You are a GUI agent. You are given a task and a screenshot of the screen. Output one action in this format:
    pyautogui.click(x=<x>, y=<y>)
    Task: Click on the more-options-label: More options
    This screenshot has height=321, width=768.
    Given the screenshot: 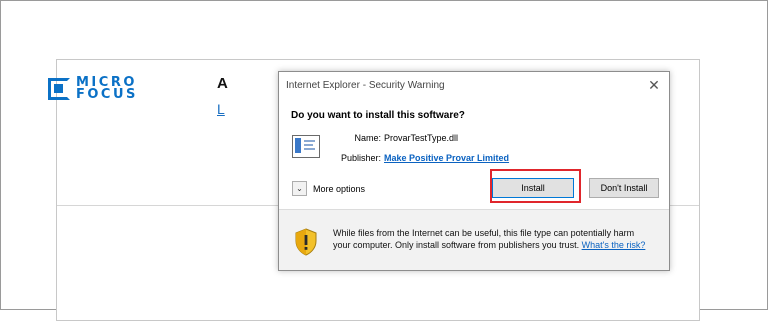 What is the action you would take?
    pyautogui.click(x=339, y=189)
    